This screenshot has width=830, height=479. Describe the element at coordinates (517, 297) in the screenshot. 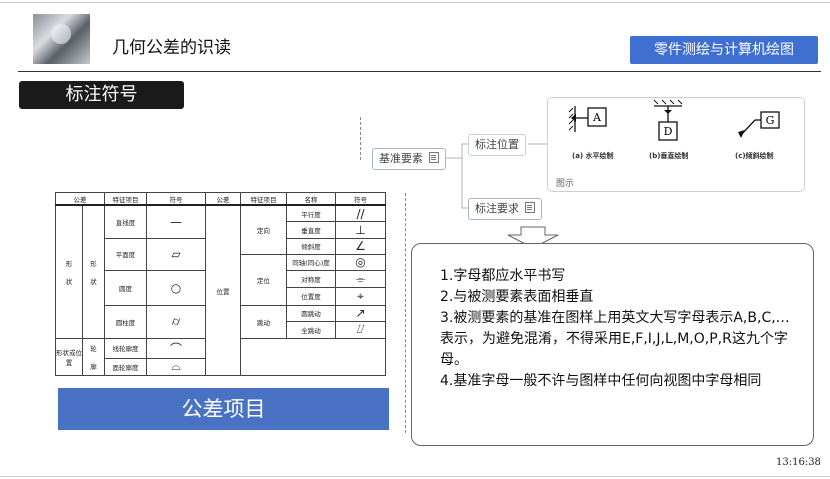

I see `note-2: 2.与被测要素表面相垂直` at that location.